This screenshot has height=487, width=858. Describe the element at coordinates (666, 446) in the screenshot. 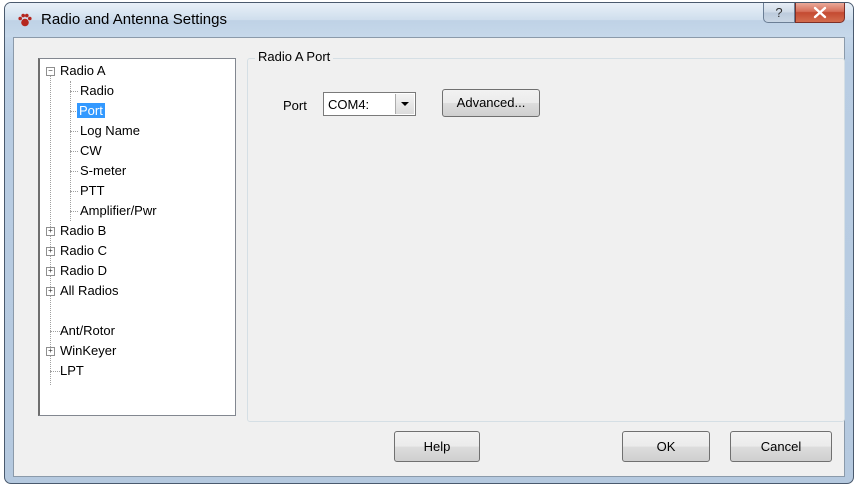

I see `ok-button: OK` at that location.